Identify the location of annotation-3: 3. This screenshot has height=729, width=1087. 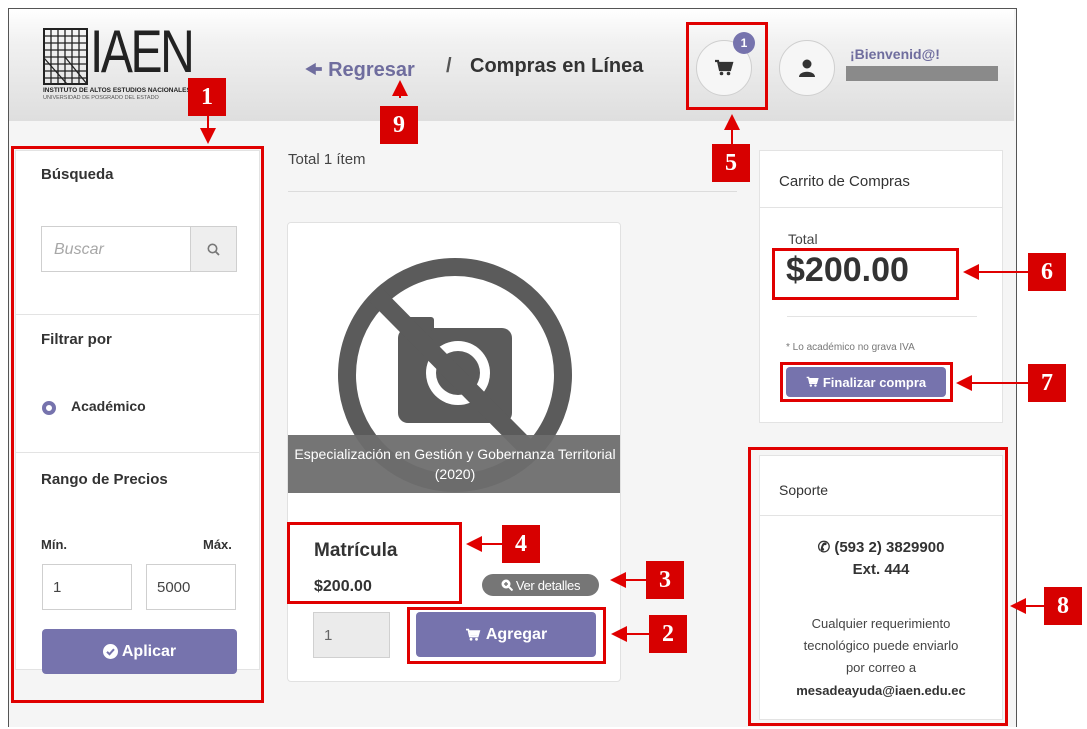
(665, 580).